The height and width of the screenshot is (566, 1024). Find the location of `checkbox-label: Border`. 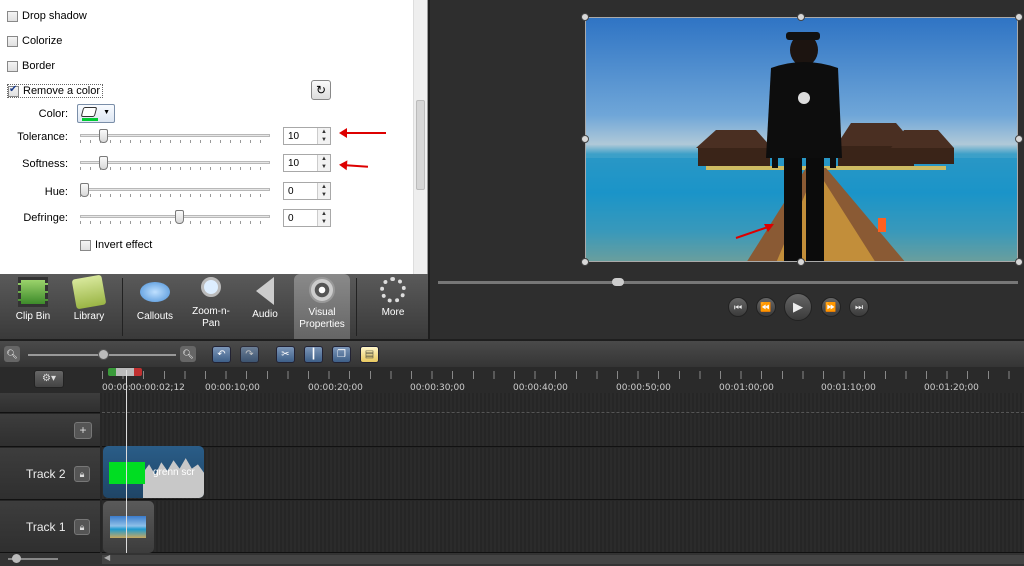

checkbox-label: Border is located at coordinates (39, 66).